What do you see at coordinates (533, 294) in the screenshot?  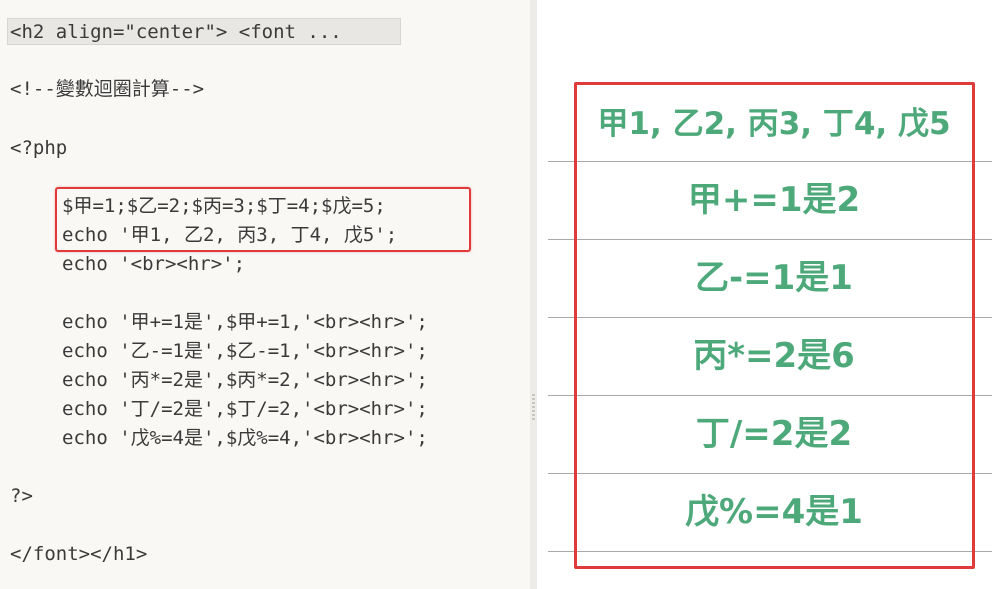 I see `pane-splitter` at bounding box center [533, 294].